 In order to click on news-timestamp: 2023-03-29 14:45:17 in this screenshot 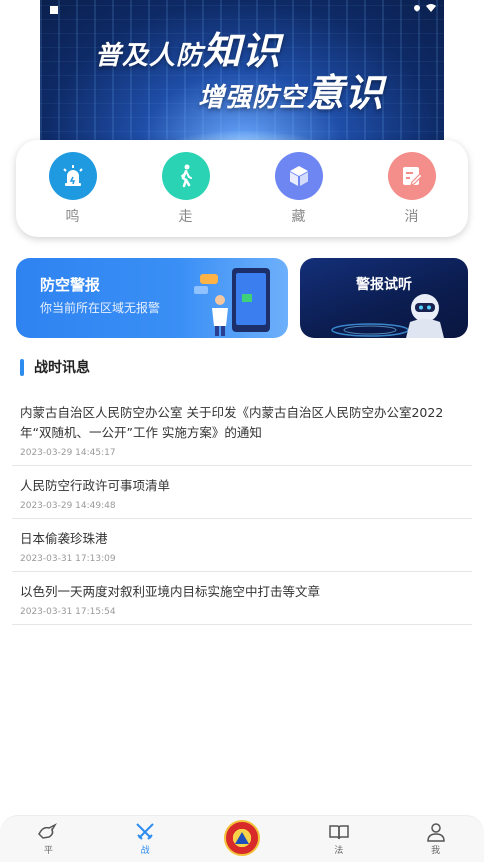, I will do `click(68, 453)`.